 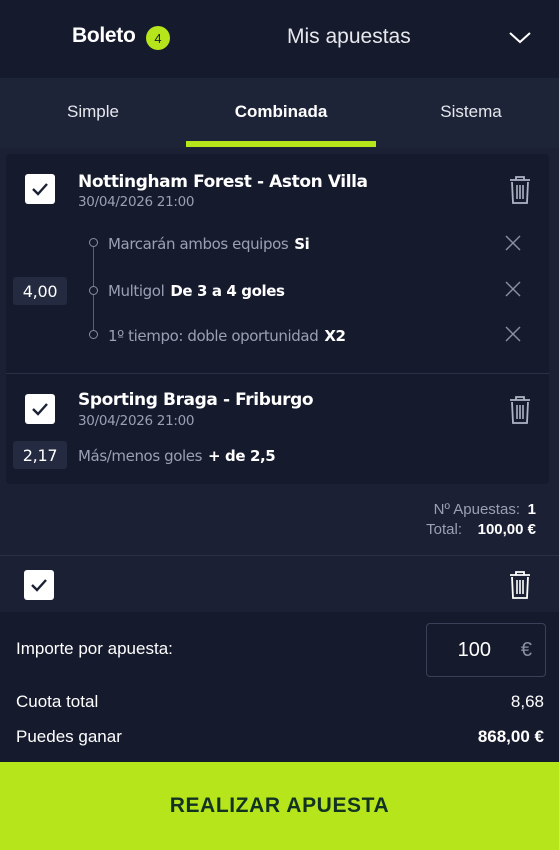 I want to click on select-all-checkbox, so click(x=39, y=585).